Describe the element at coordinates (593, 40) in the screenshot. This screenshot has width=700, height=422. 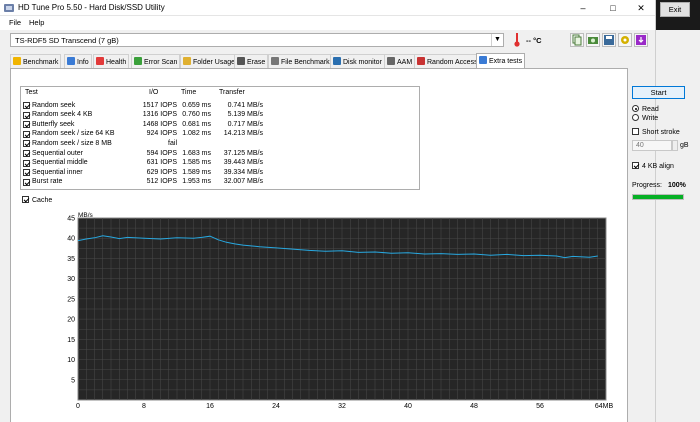
I see `camera-icon` at that location.